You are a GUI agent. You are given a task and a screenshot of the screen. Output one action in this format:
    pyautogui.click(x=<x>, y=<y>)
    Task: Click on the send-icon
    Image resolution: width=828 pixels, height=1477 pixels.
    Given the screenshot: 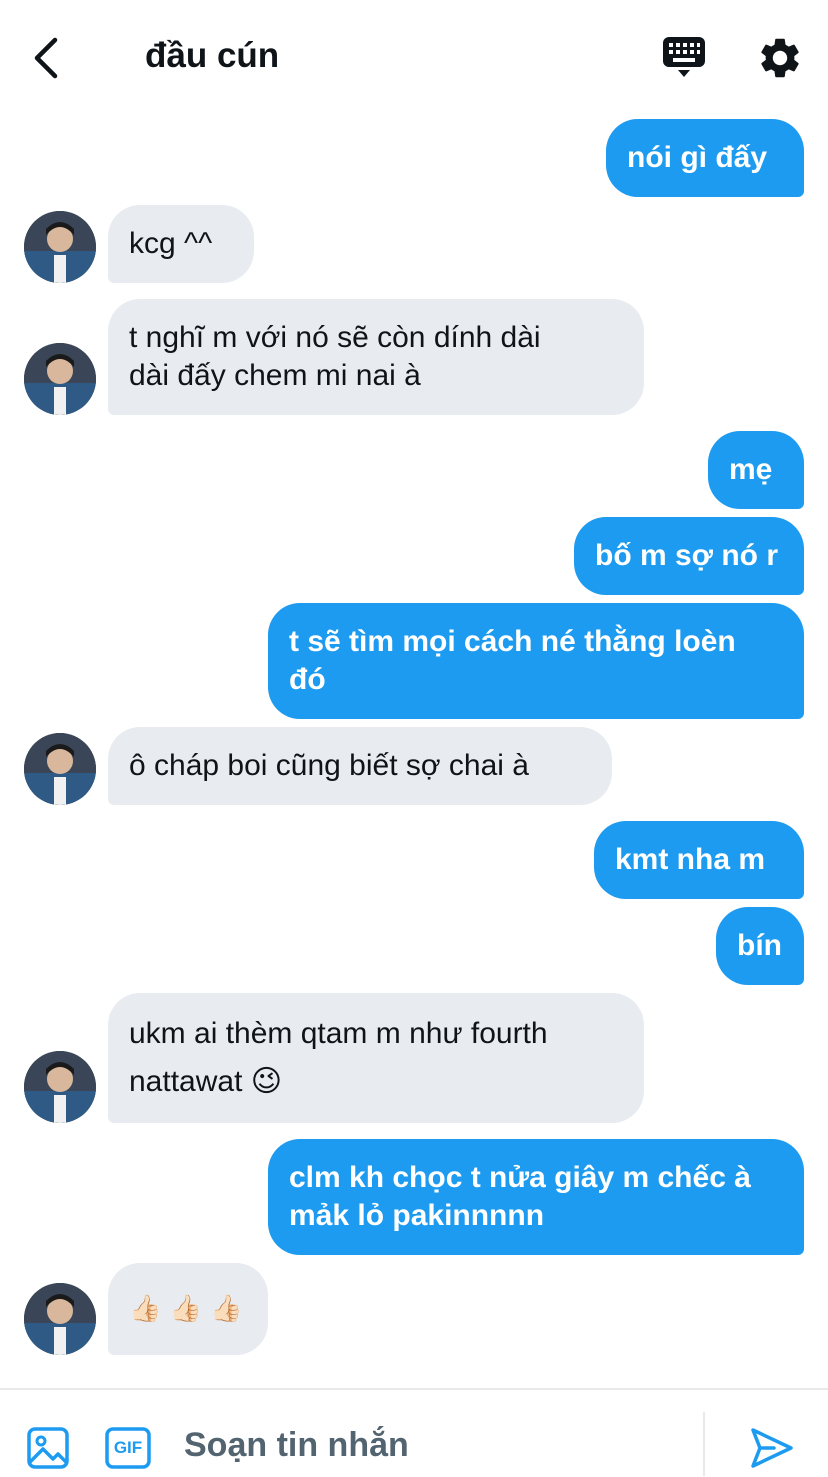 What is the action you would take?
    pyautogui.click(x=772, y=1448)
    